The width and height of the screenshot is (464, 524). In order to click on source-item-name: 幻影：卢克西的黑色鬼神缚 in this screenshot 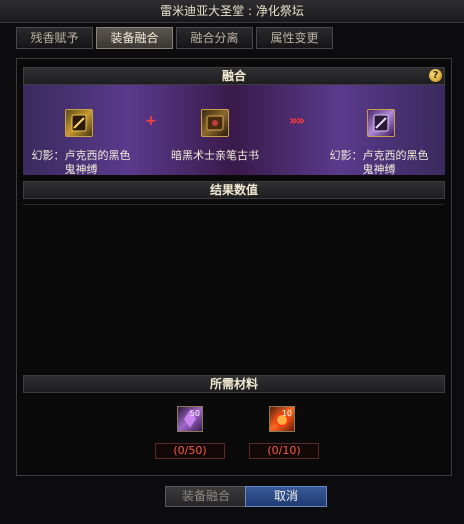, I will do `click(81, 162)`.